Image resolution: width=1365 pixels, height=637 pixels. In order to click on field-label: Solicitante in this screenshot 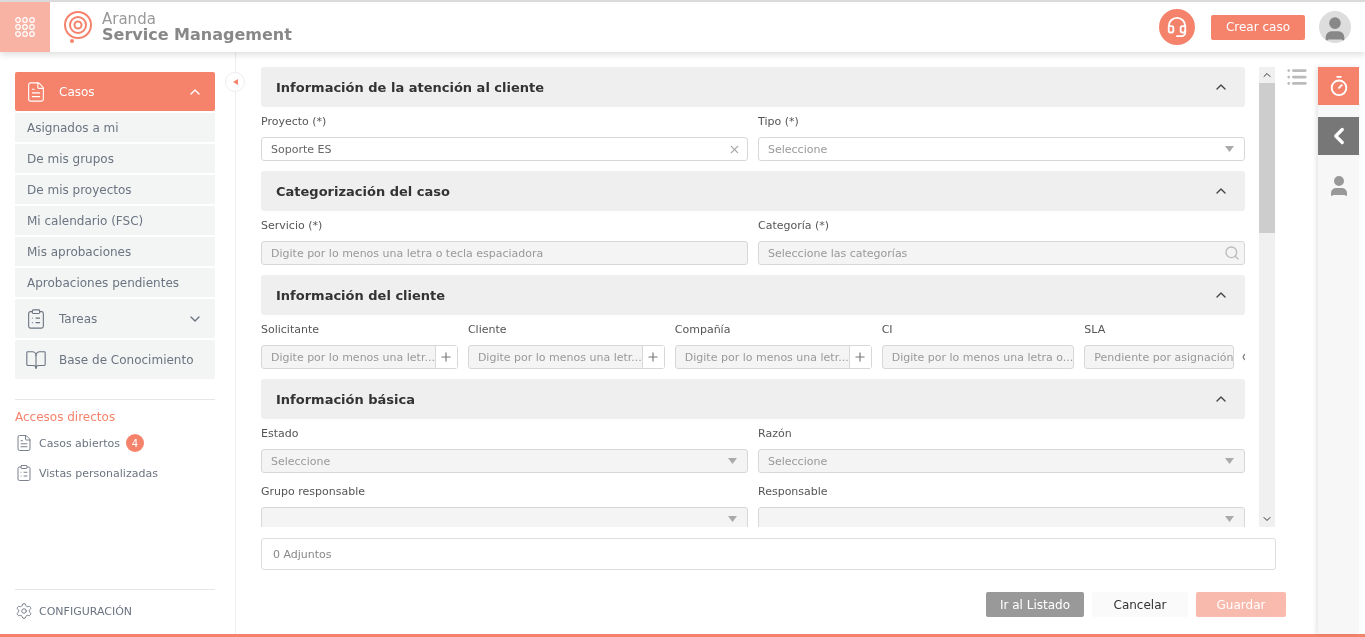, I will do `click(291, 329)`.